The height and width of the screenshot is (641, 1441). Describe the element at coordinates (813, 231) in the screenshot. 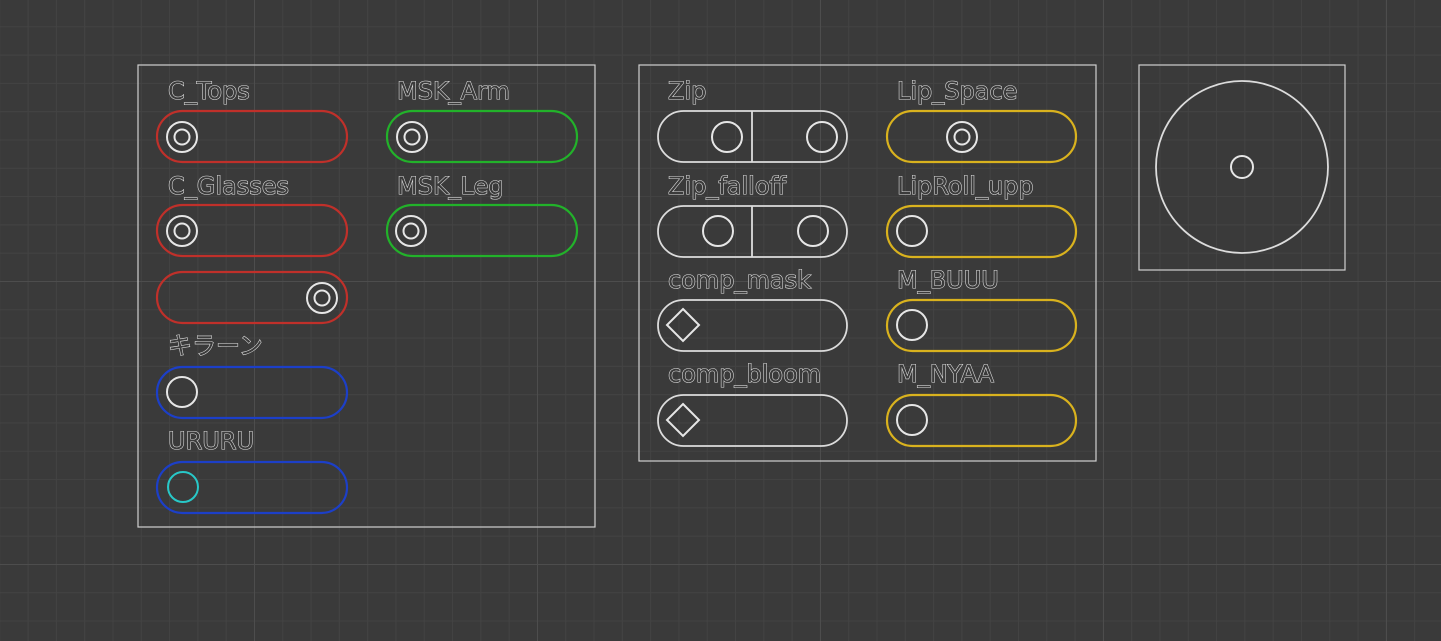

I see `zip-falloff-right-handle` at that location.